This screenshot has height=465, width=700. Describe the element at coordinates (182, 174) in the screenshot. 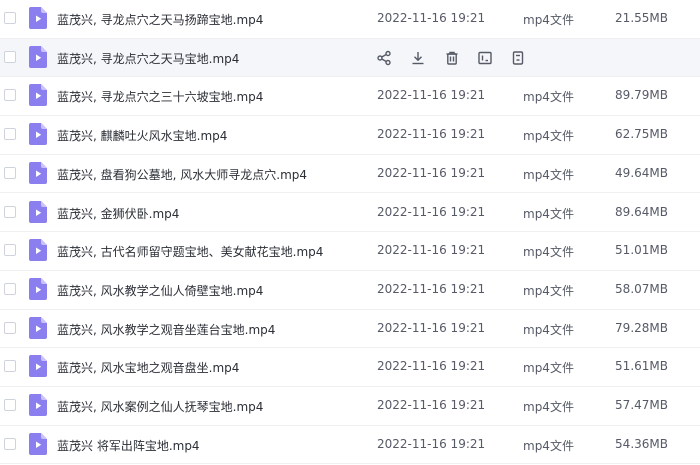

I see `file-name: 蓝茂兴, 盘看狗公墓地, 风水大师寻龙点穴.mp4` at that location.